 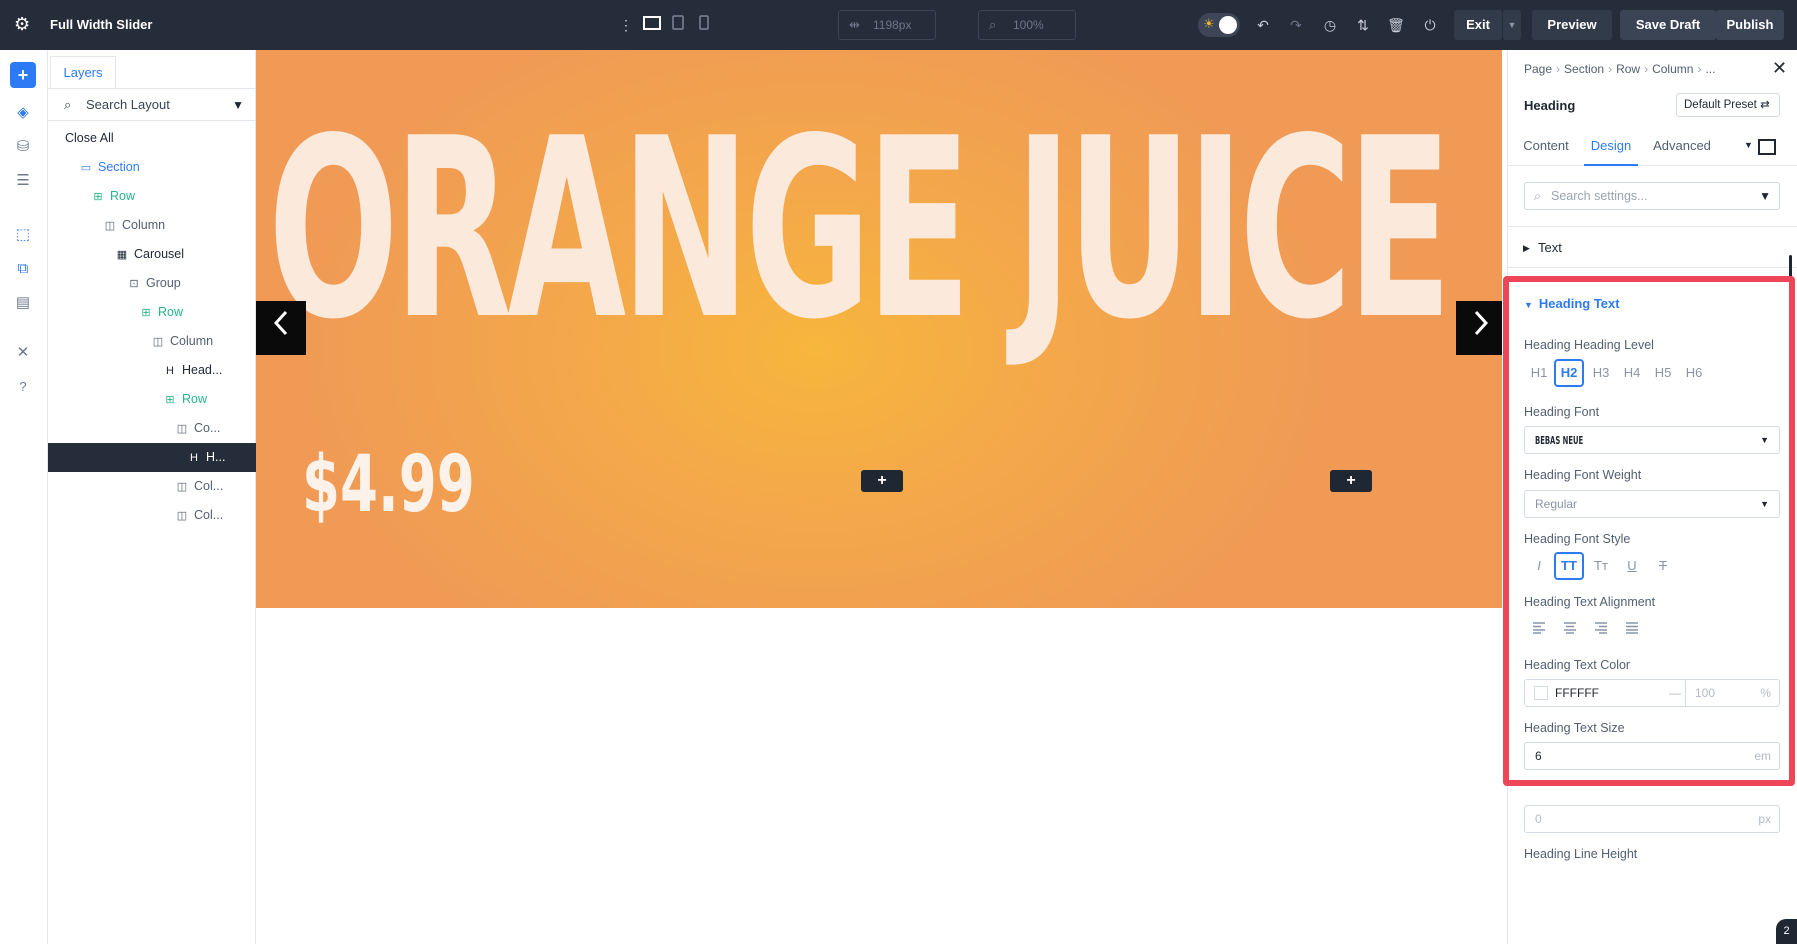 I want to click on power-icon: ⏻, so click(x=1430, y=25).